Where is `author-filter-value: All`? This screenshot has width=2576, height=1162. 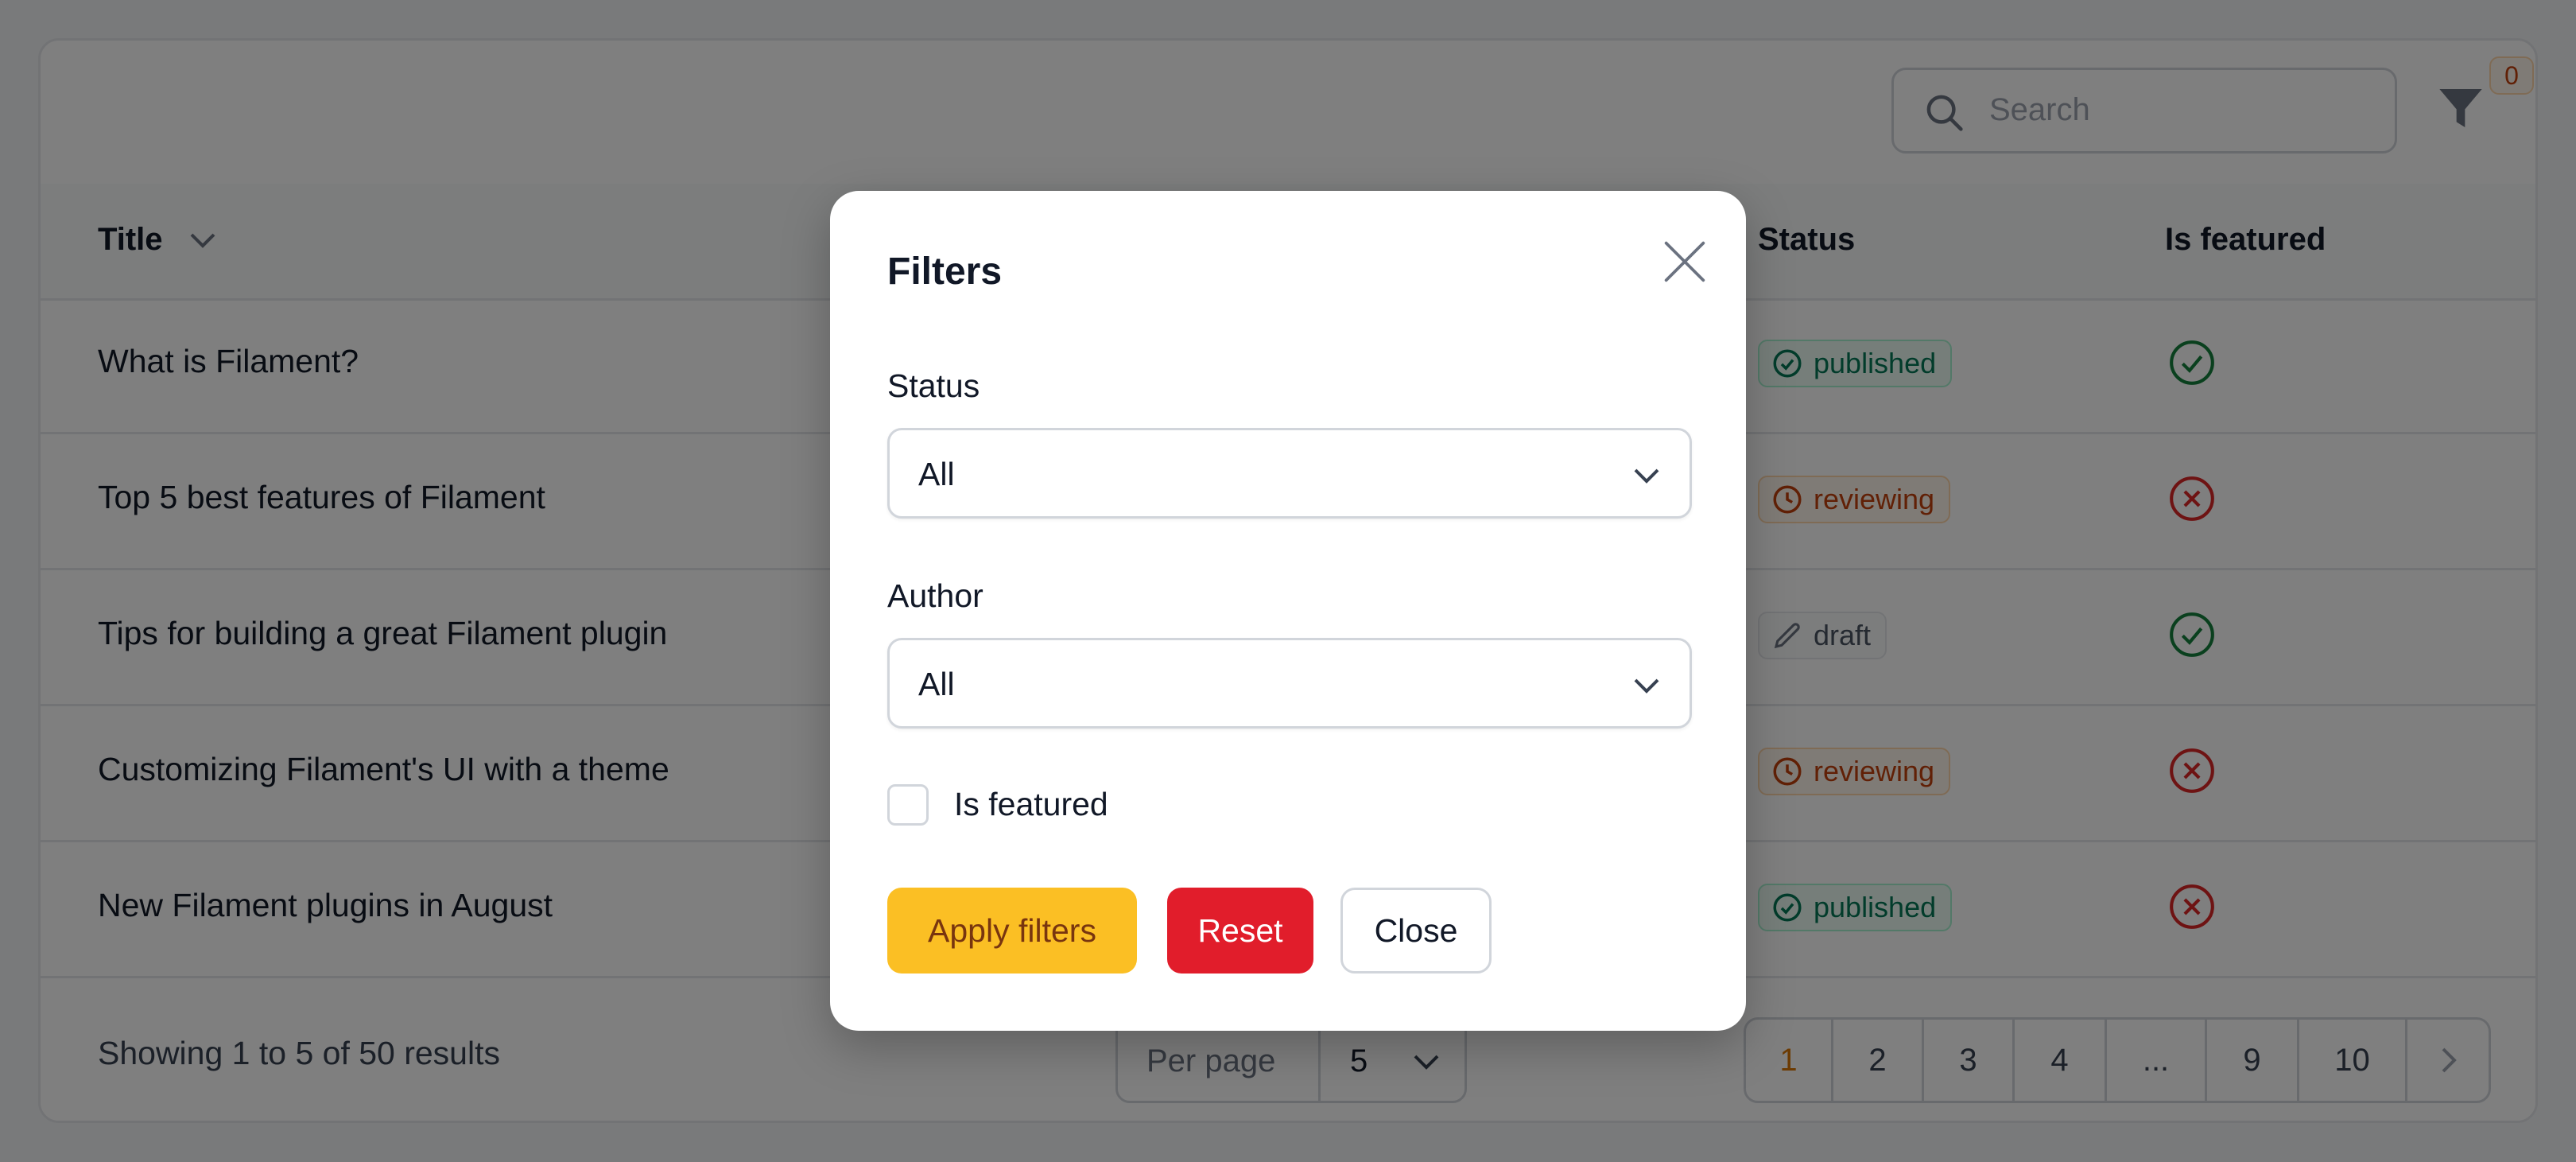
author-filter-value: All is located at coordinates (936, 684).